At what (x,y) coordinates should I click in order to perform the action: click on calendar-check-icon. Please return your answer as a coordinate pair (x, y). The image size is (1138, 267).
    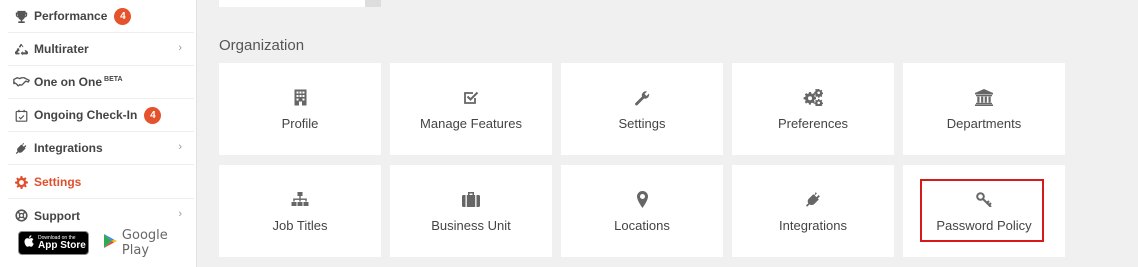
    Looking at the image, I should click on (21, 115).